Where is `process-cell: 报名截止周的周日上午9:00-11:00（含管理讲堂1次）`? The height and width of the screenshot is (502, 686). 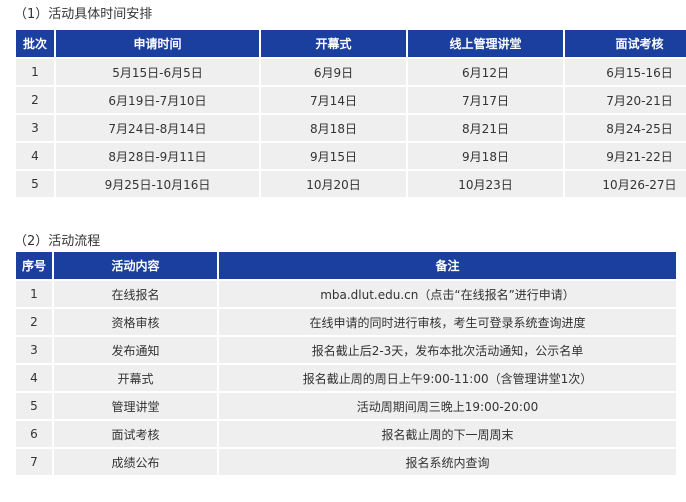
process-cell: 报名截止周的周日上午9:00-11:00（含管理讲堂1次） is located at coordinates (447, 378).